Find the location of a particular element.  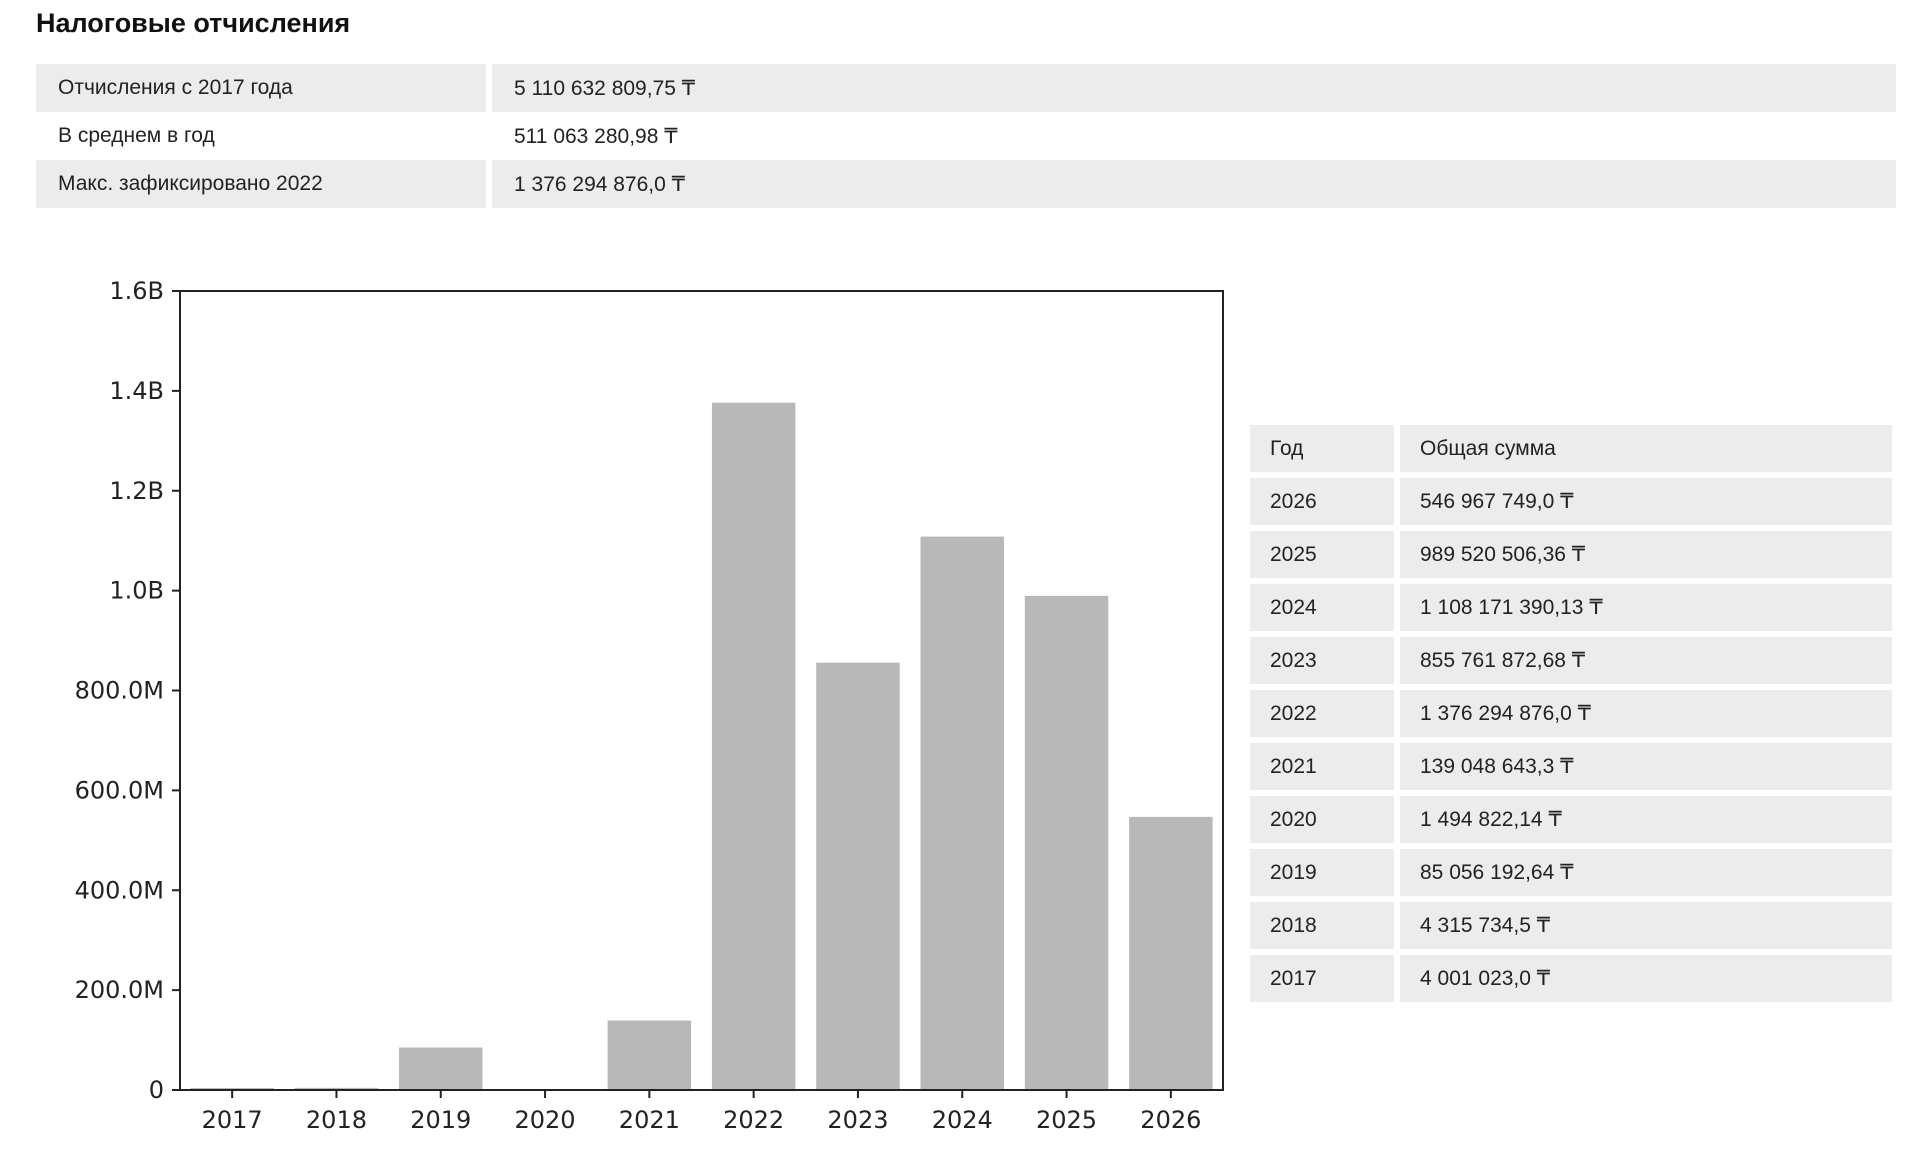

x-tick-label: 2019 is located at coordinates (440, 1120).